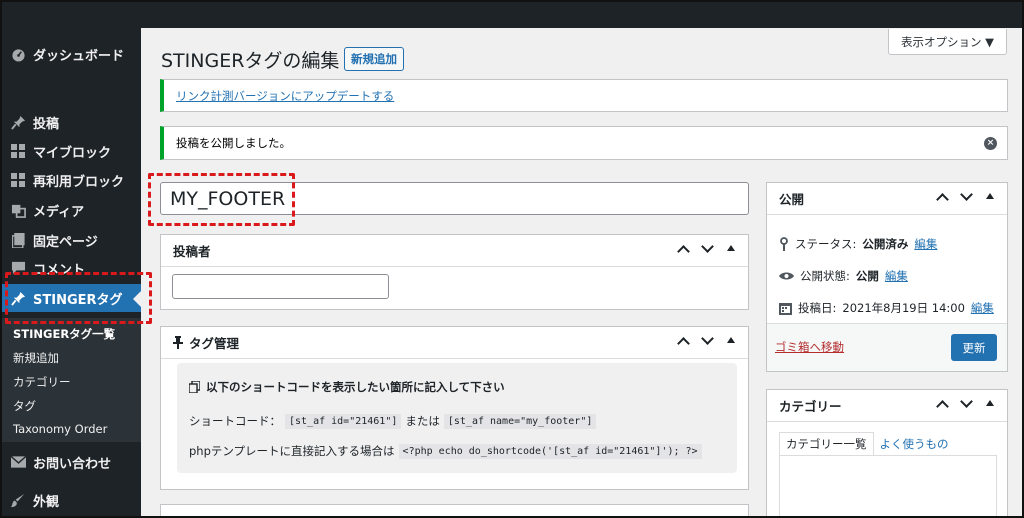  Describe the element at coordinates (888, 485) in the screenshot. I see `category-list-panel` at that location.